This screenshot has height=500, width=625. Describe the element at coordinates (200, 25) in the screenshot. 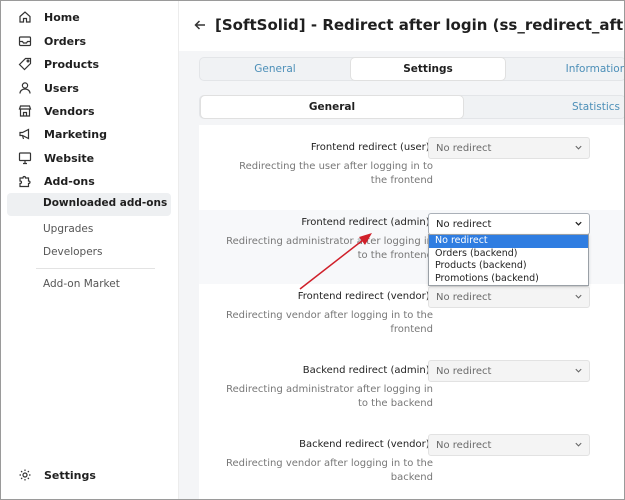

I see `back-arrow-icon` at that location.